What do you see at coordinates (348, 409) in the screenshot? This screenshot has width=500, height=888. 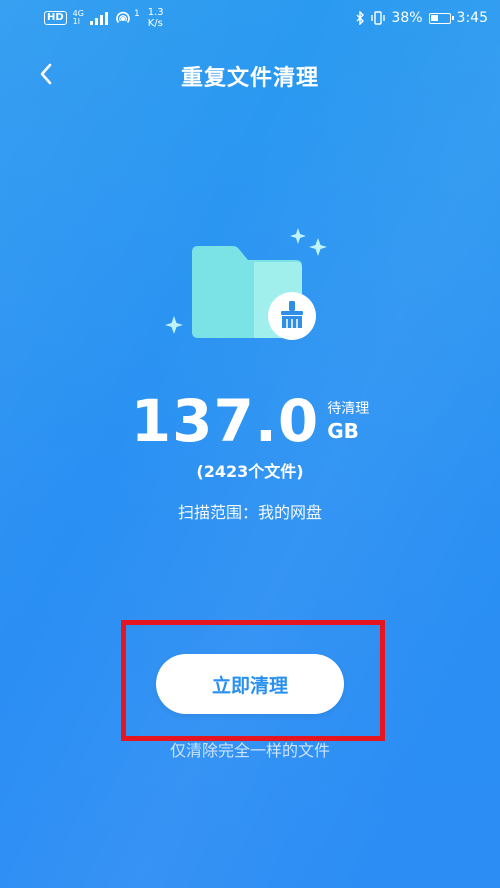 I see `pending-label: 待清理` at bounding box center [348, 409].